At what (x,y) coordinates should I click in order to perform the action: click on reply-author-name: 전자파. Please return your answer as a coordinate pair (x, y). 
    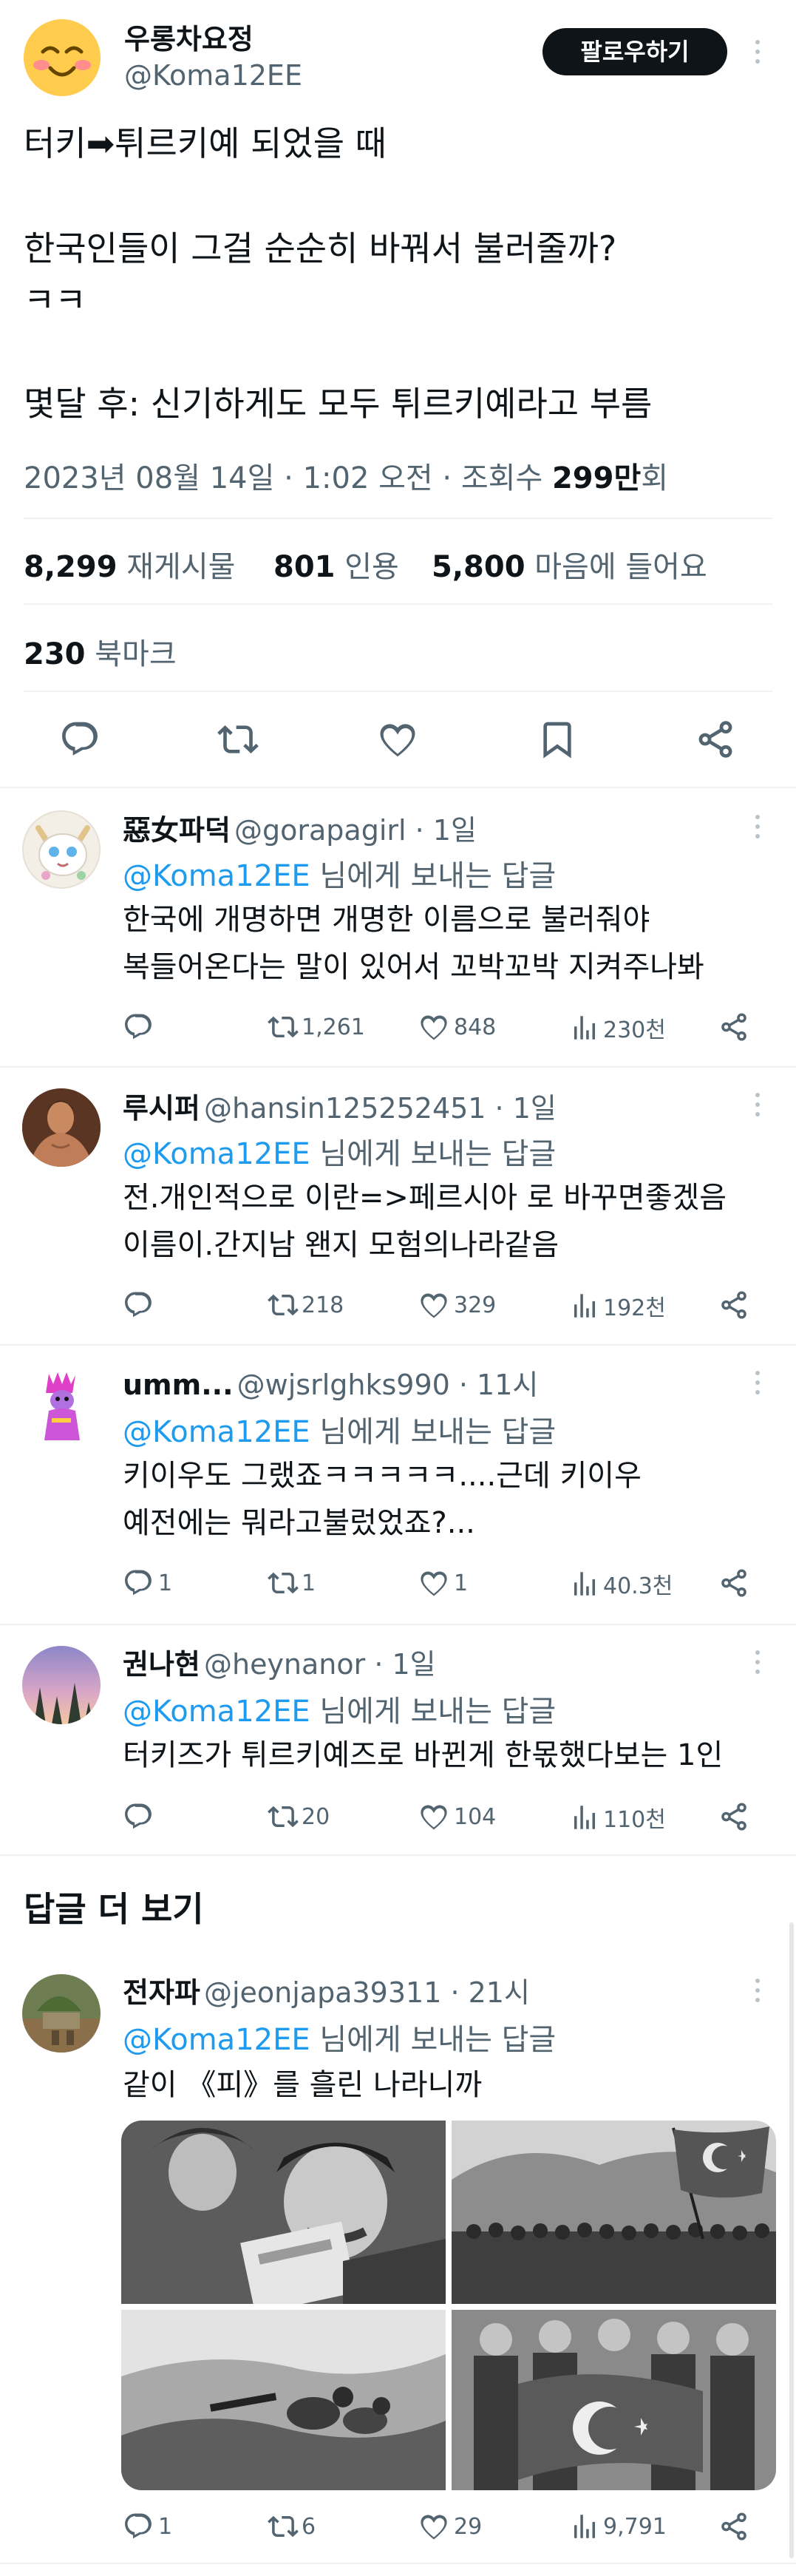
    Looking at the image, I should click on (161, 1992).